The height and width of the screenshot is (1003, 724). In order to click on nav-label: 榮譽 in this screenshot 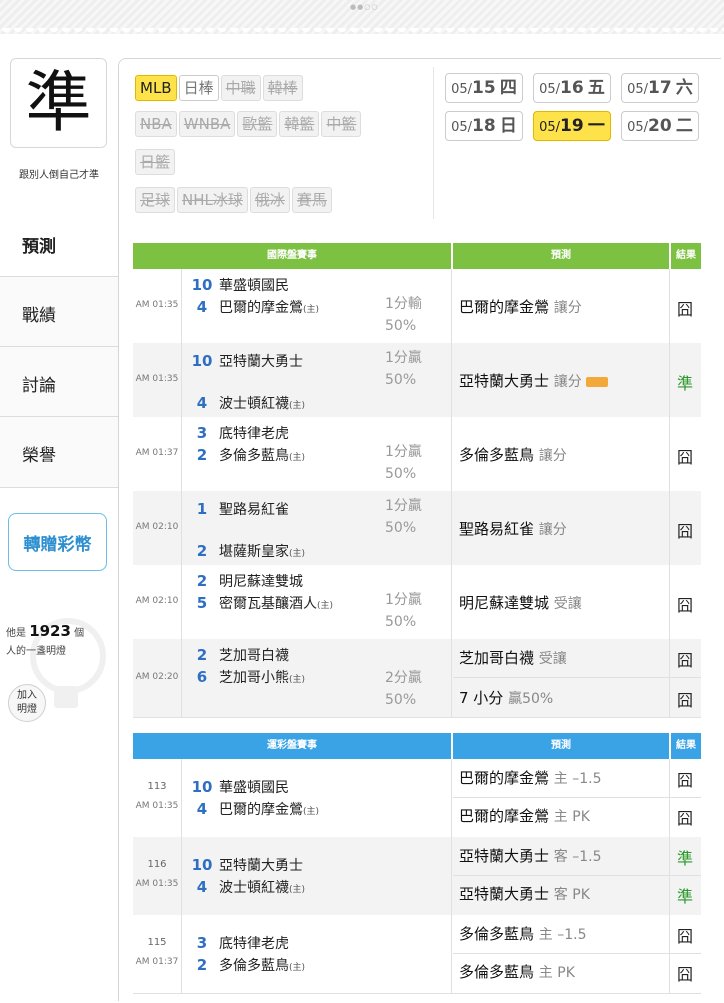, I will do `click(39, 456)`.